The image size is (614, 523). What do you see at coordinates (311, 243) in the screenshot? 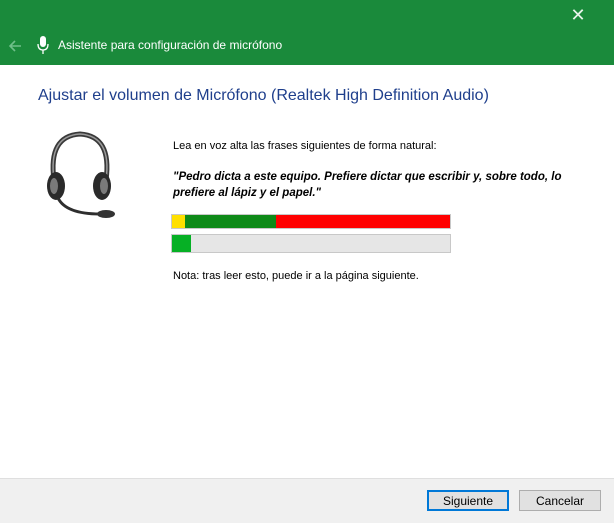
I see `input-level-meter` at bounding box center [311, 243].